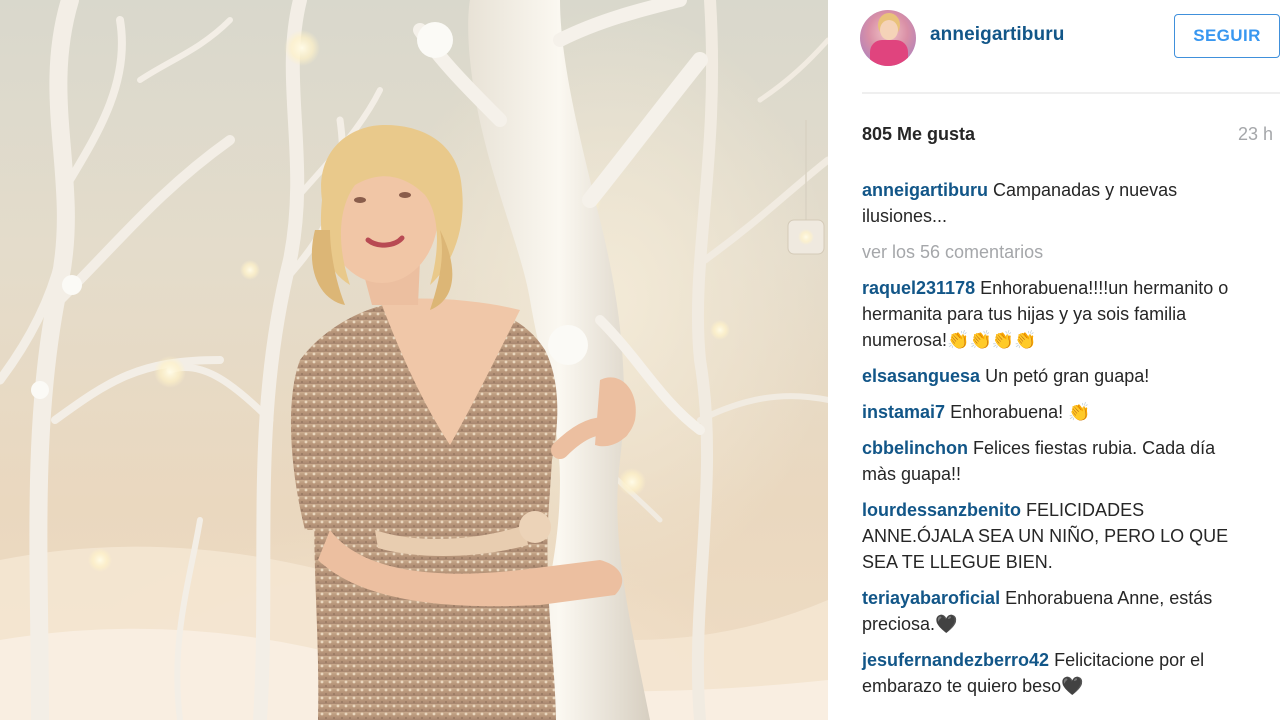  What do you see at coordinates (1071, 92) in the screenshot?
I see `header-divider` at bounding box center [1071, 92].